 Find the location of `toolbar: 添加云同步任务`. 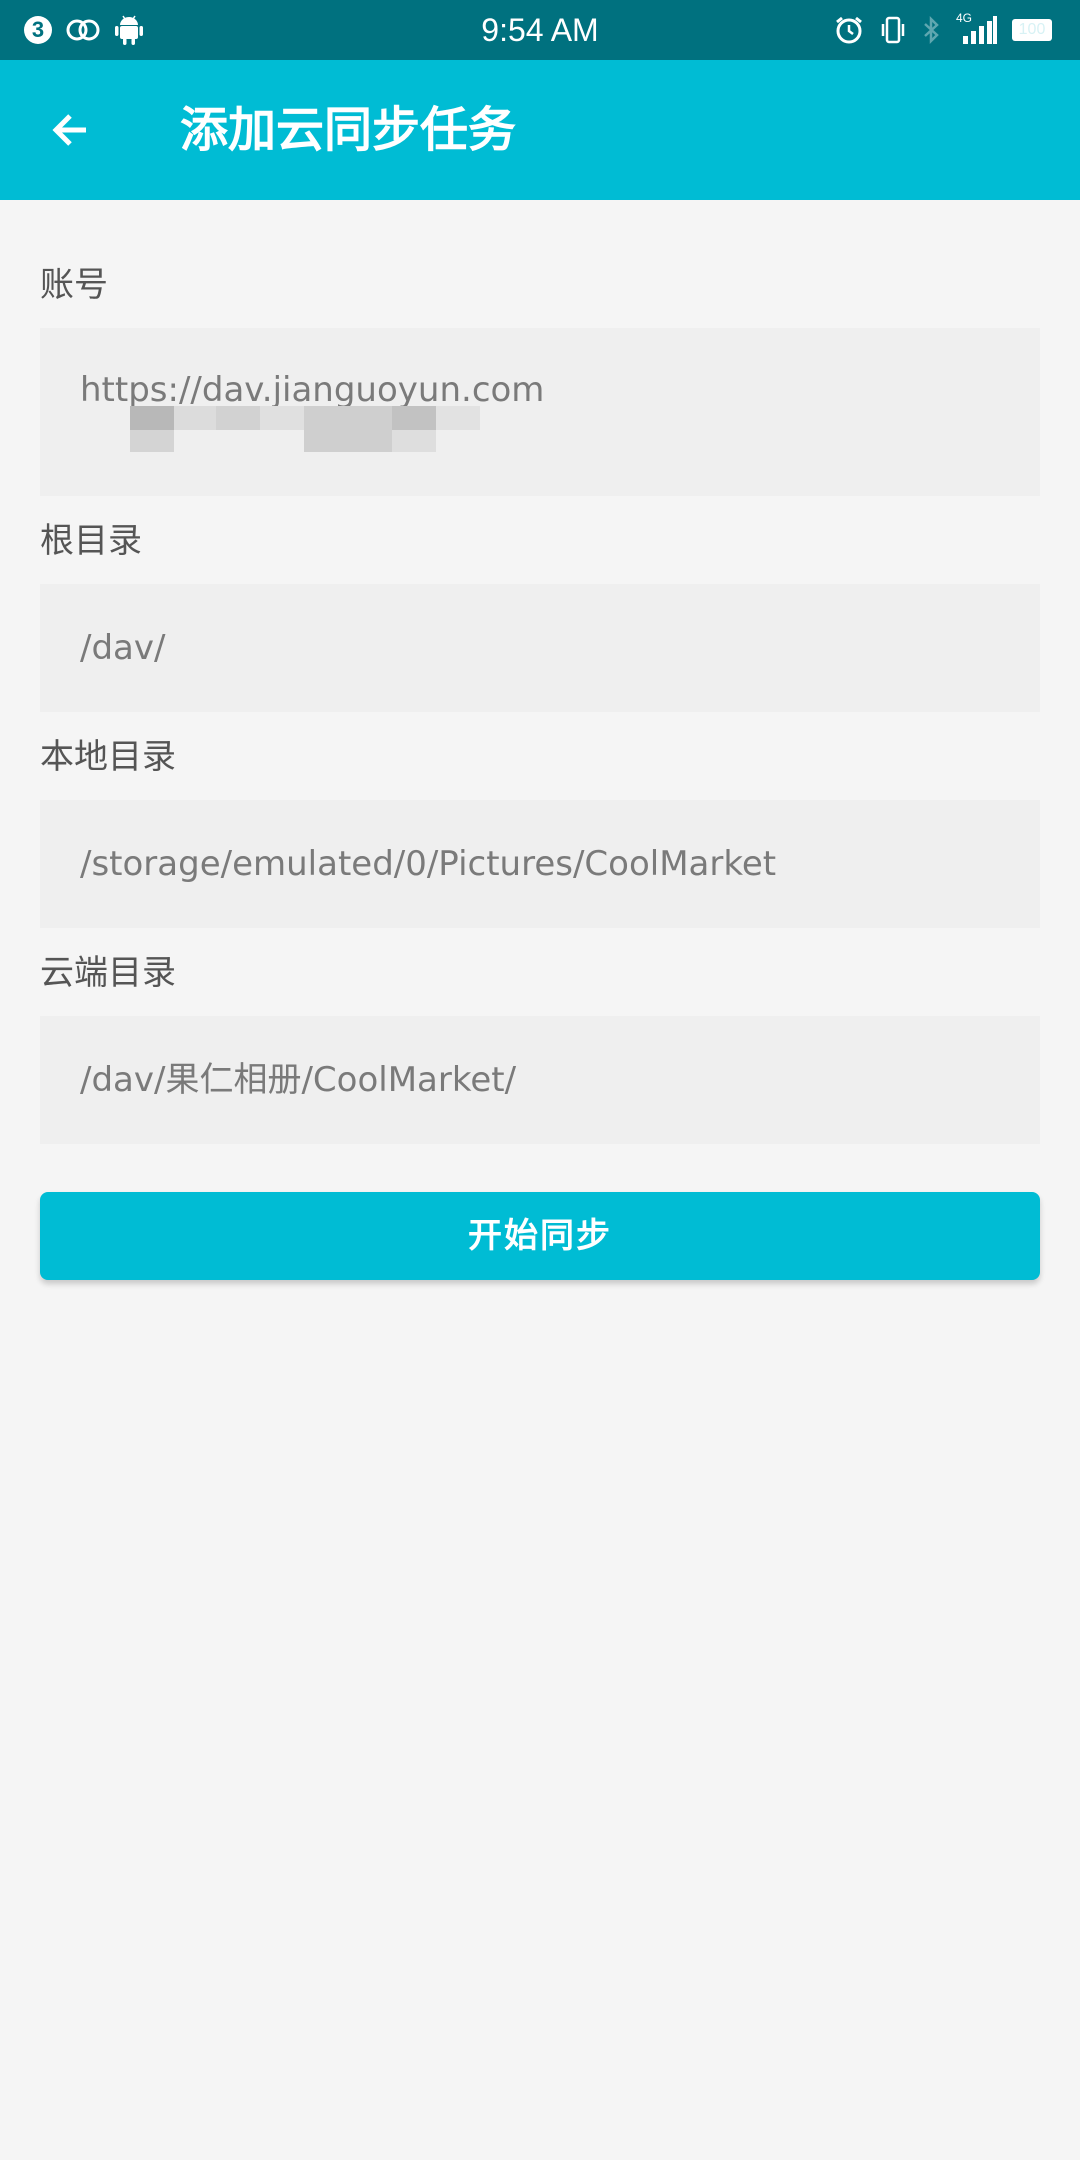

toolbar: 添加云同步任务 is located at coordinates (540, 130).